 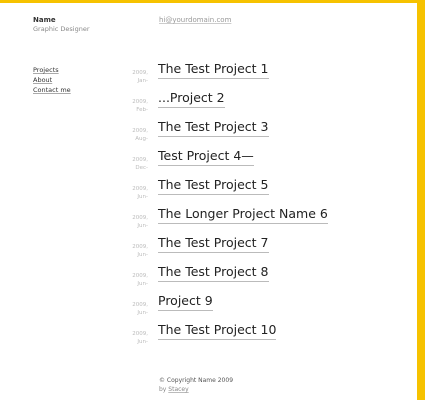 What do you see at coordinates (196, 380) in the screenshot?
I see `copyright-text: © Copyright Name 2009` at bounding box center [196, 380].